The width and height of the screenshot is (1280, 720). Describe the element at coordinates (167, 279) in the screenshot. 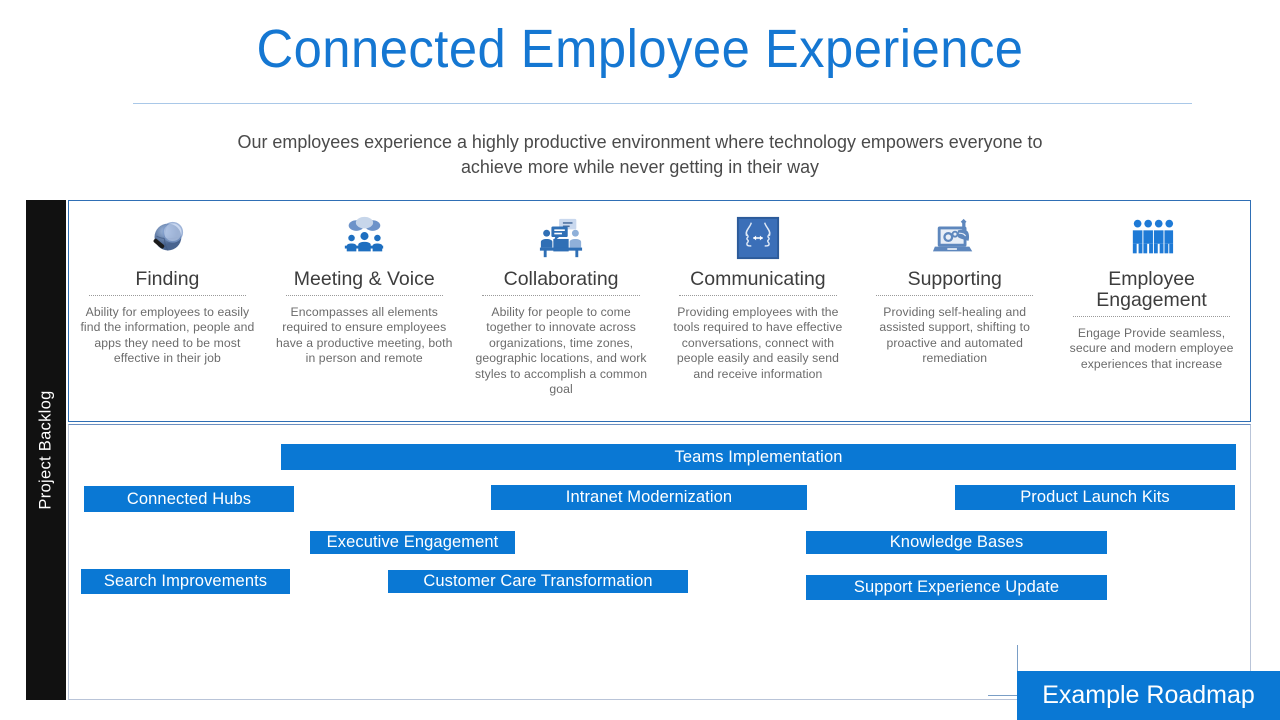

I see `pillar-title: Finding` at that location.